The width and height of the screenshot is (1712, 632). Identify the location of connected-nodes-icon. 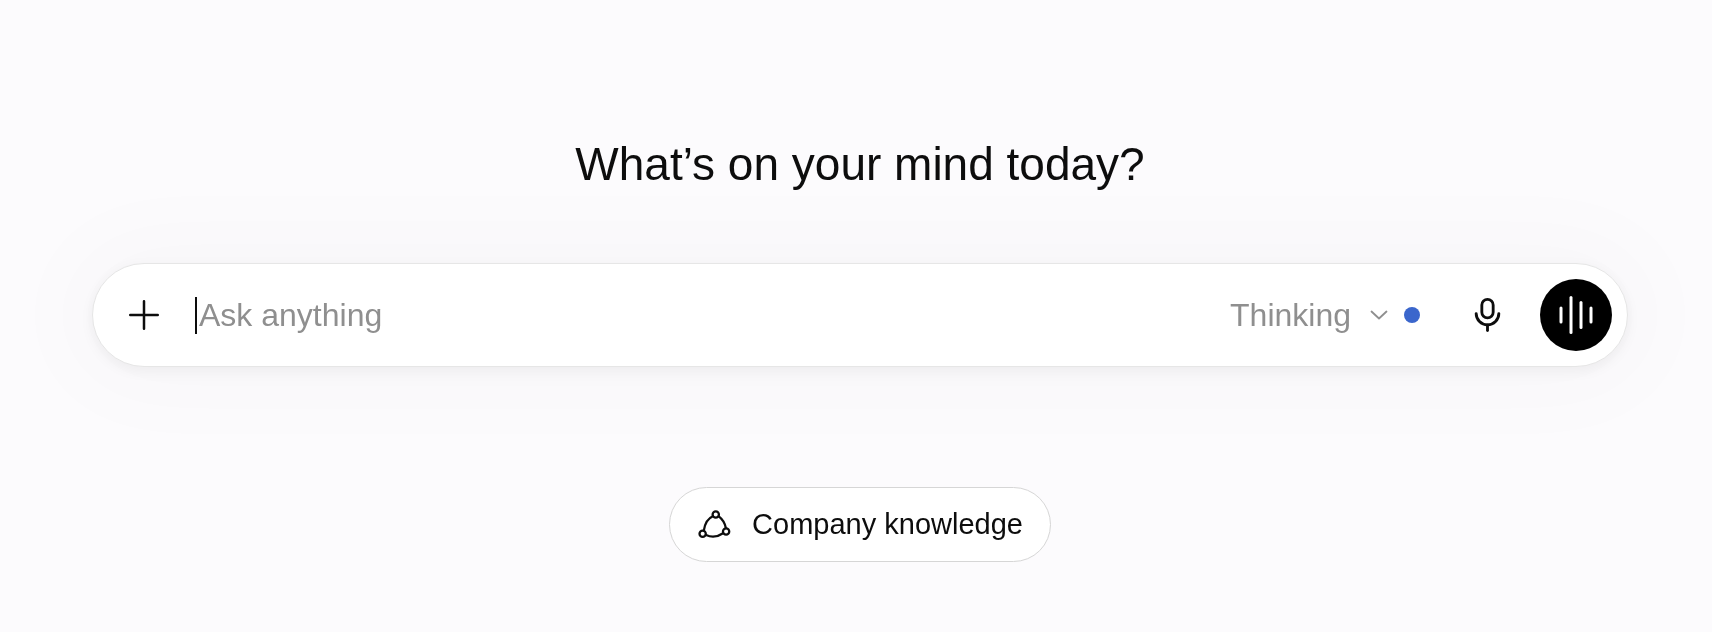
(715, 524).